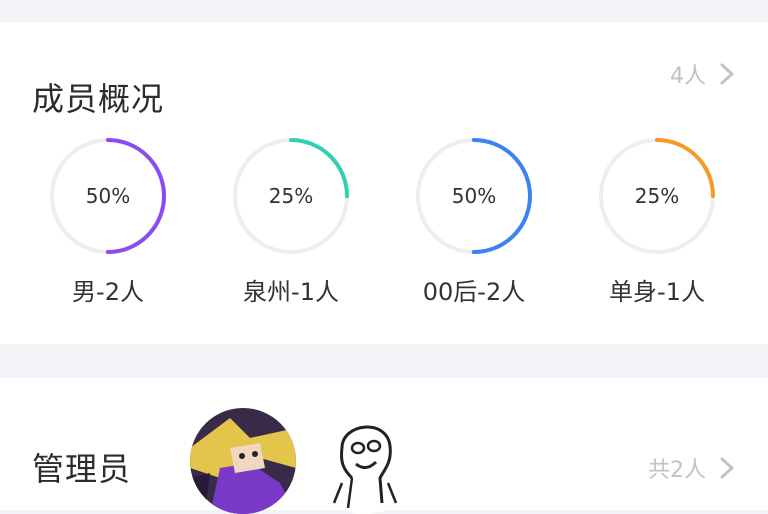  I want to click on stat-label: 00后-2人, so click(474, 292).